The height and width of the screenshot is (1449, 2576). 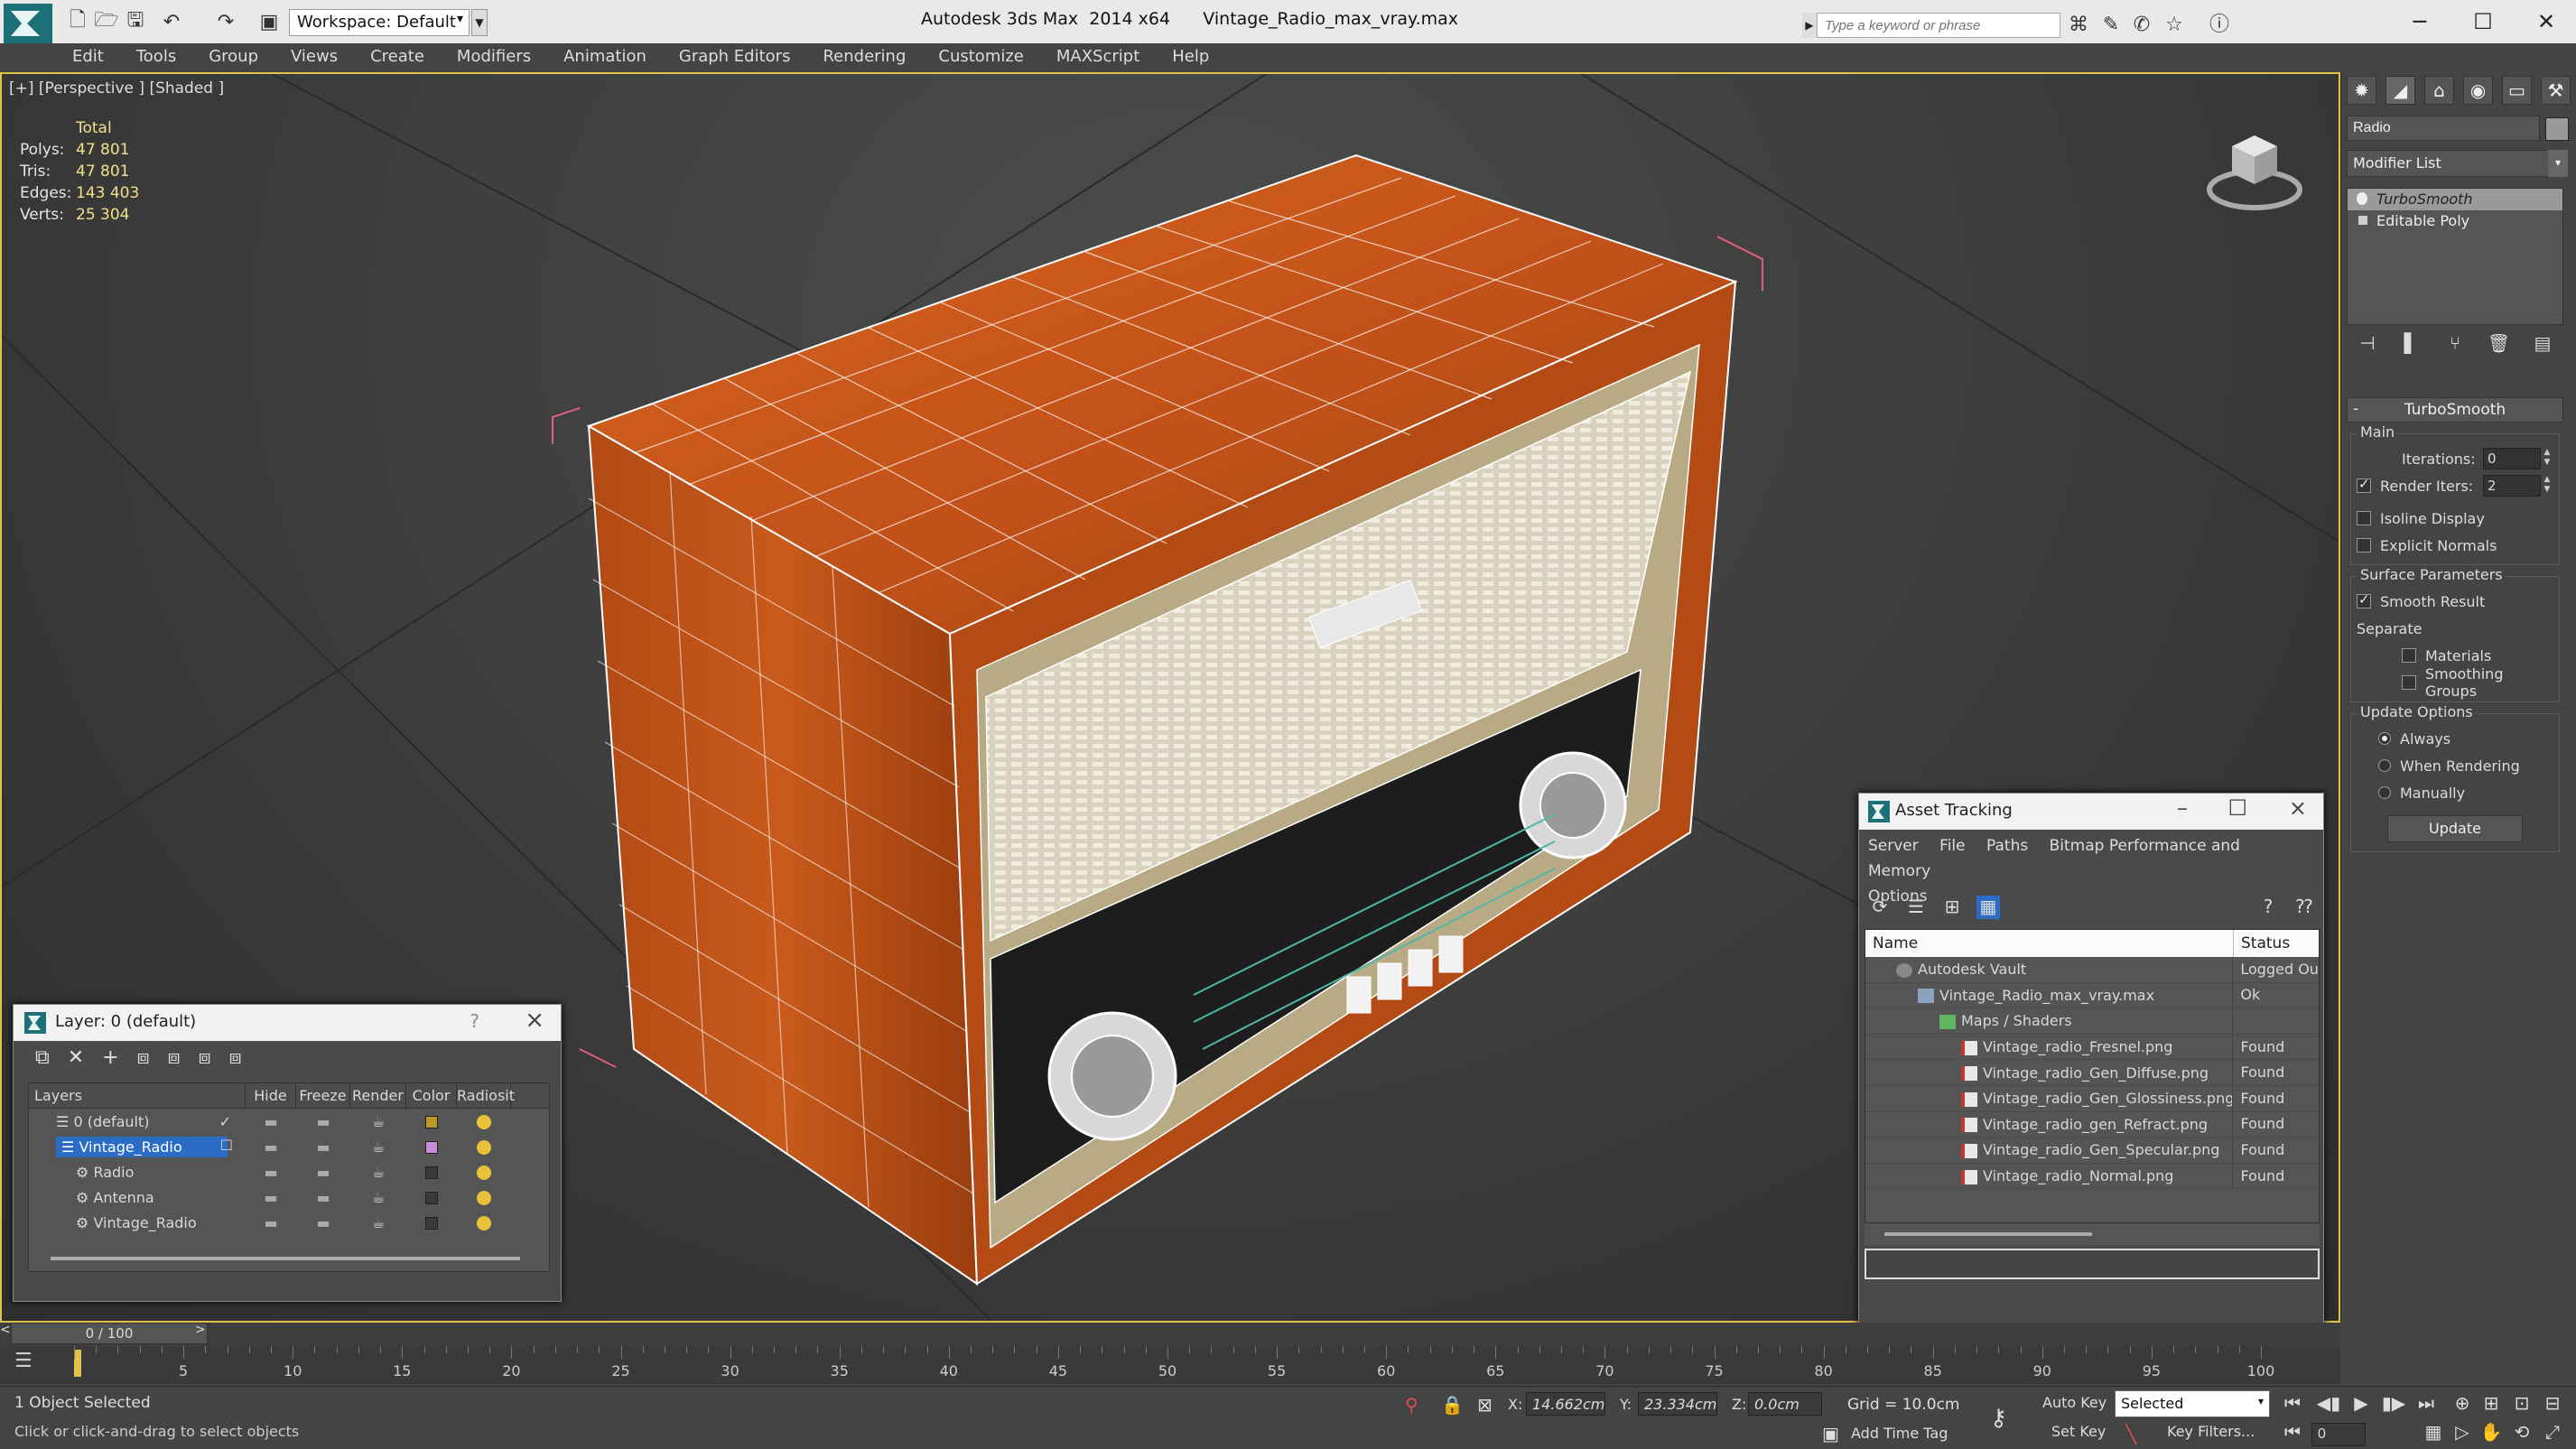 I want to click on materials-checkbox, so click(x=2409, y=655).